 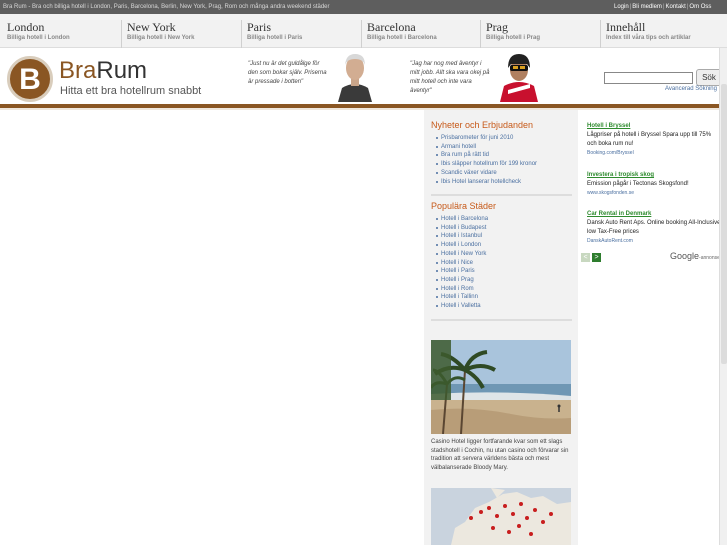 What do you see at coordinates (676, 7) in the screenshot?
I see `contact-link: Kontakt` at bounding box center [676, 7].